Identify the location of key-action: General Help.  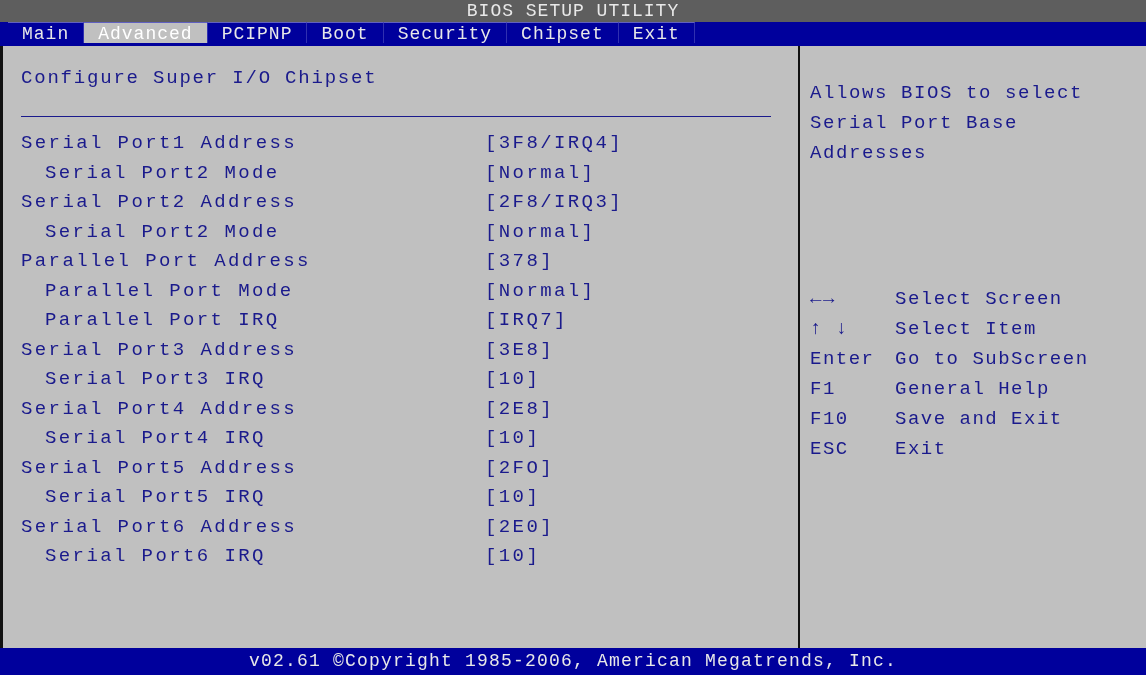
(972, 389).